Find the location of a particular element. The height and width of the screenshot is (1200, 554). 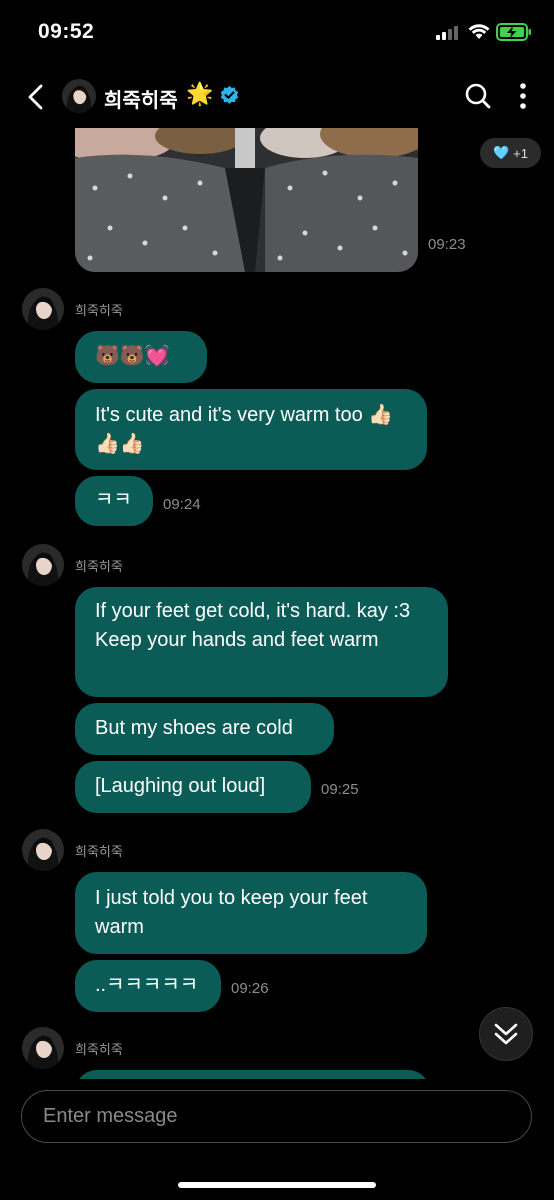

photo-image is located at coordinates (246, 200).